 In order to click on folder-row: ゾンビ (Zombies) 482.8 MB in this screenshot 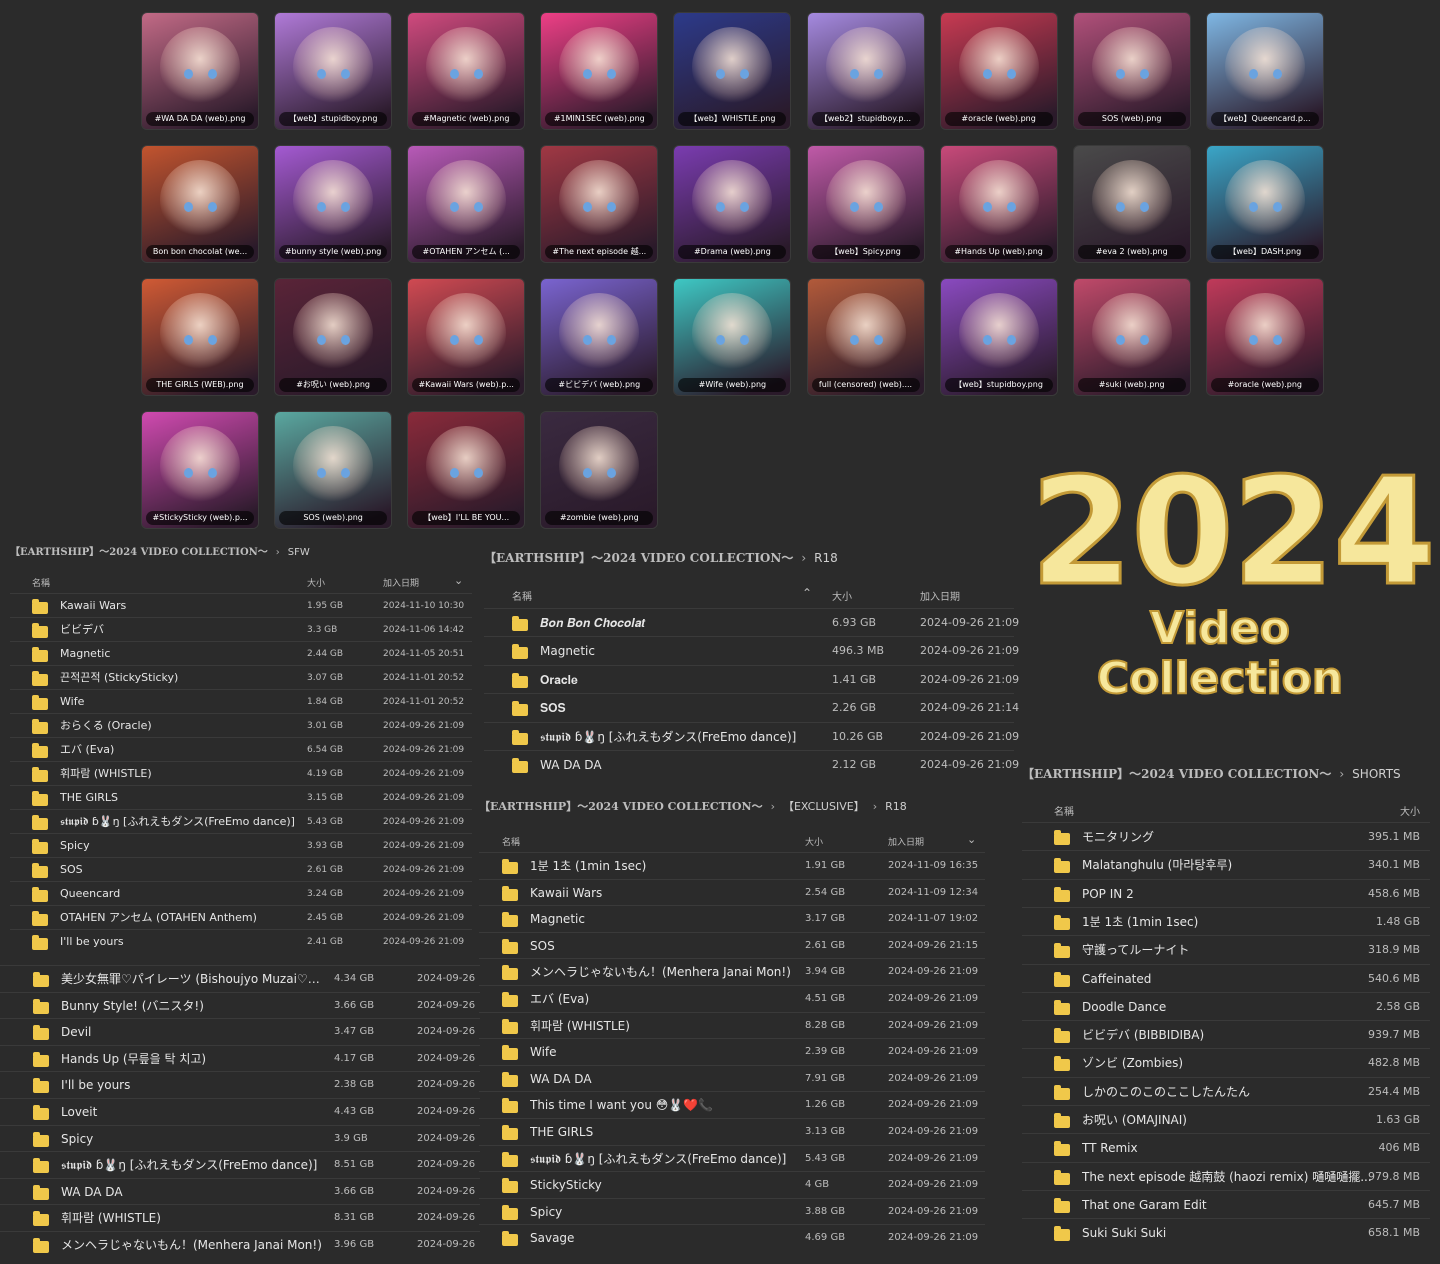, I will do `click(1226, 1062)`.